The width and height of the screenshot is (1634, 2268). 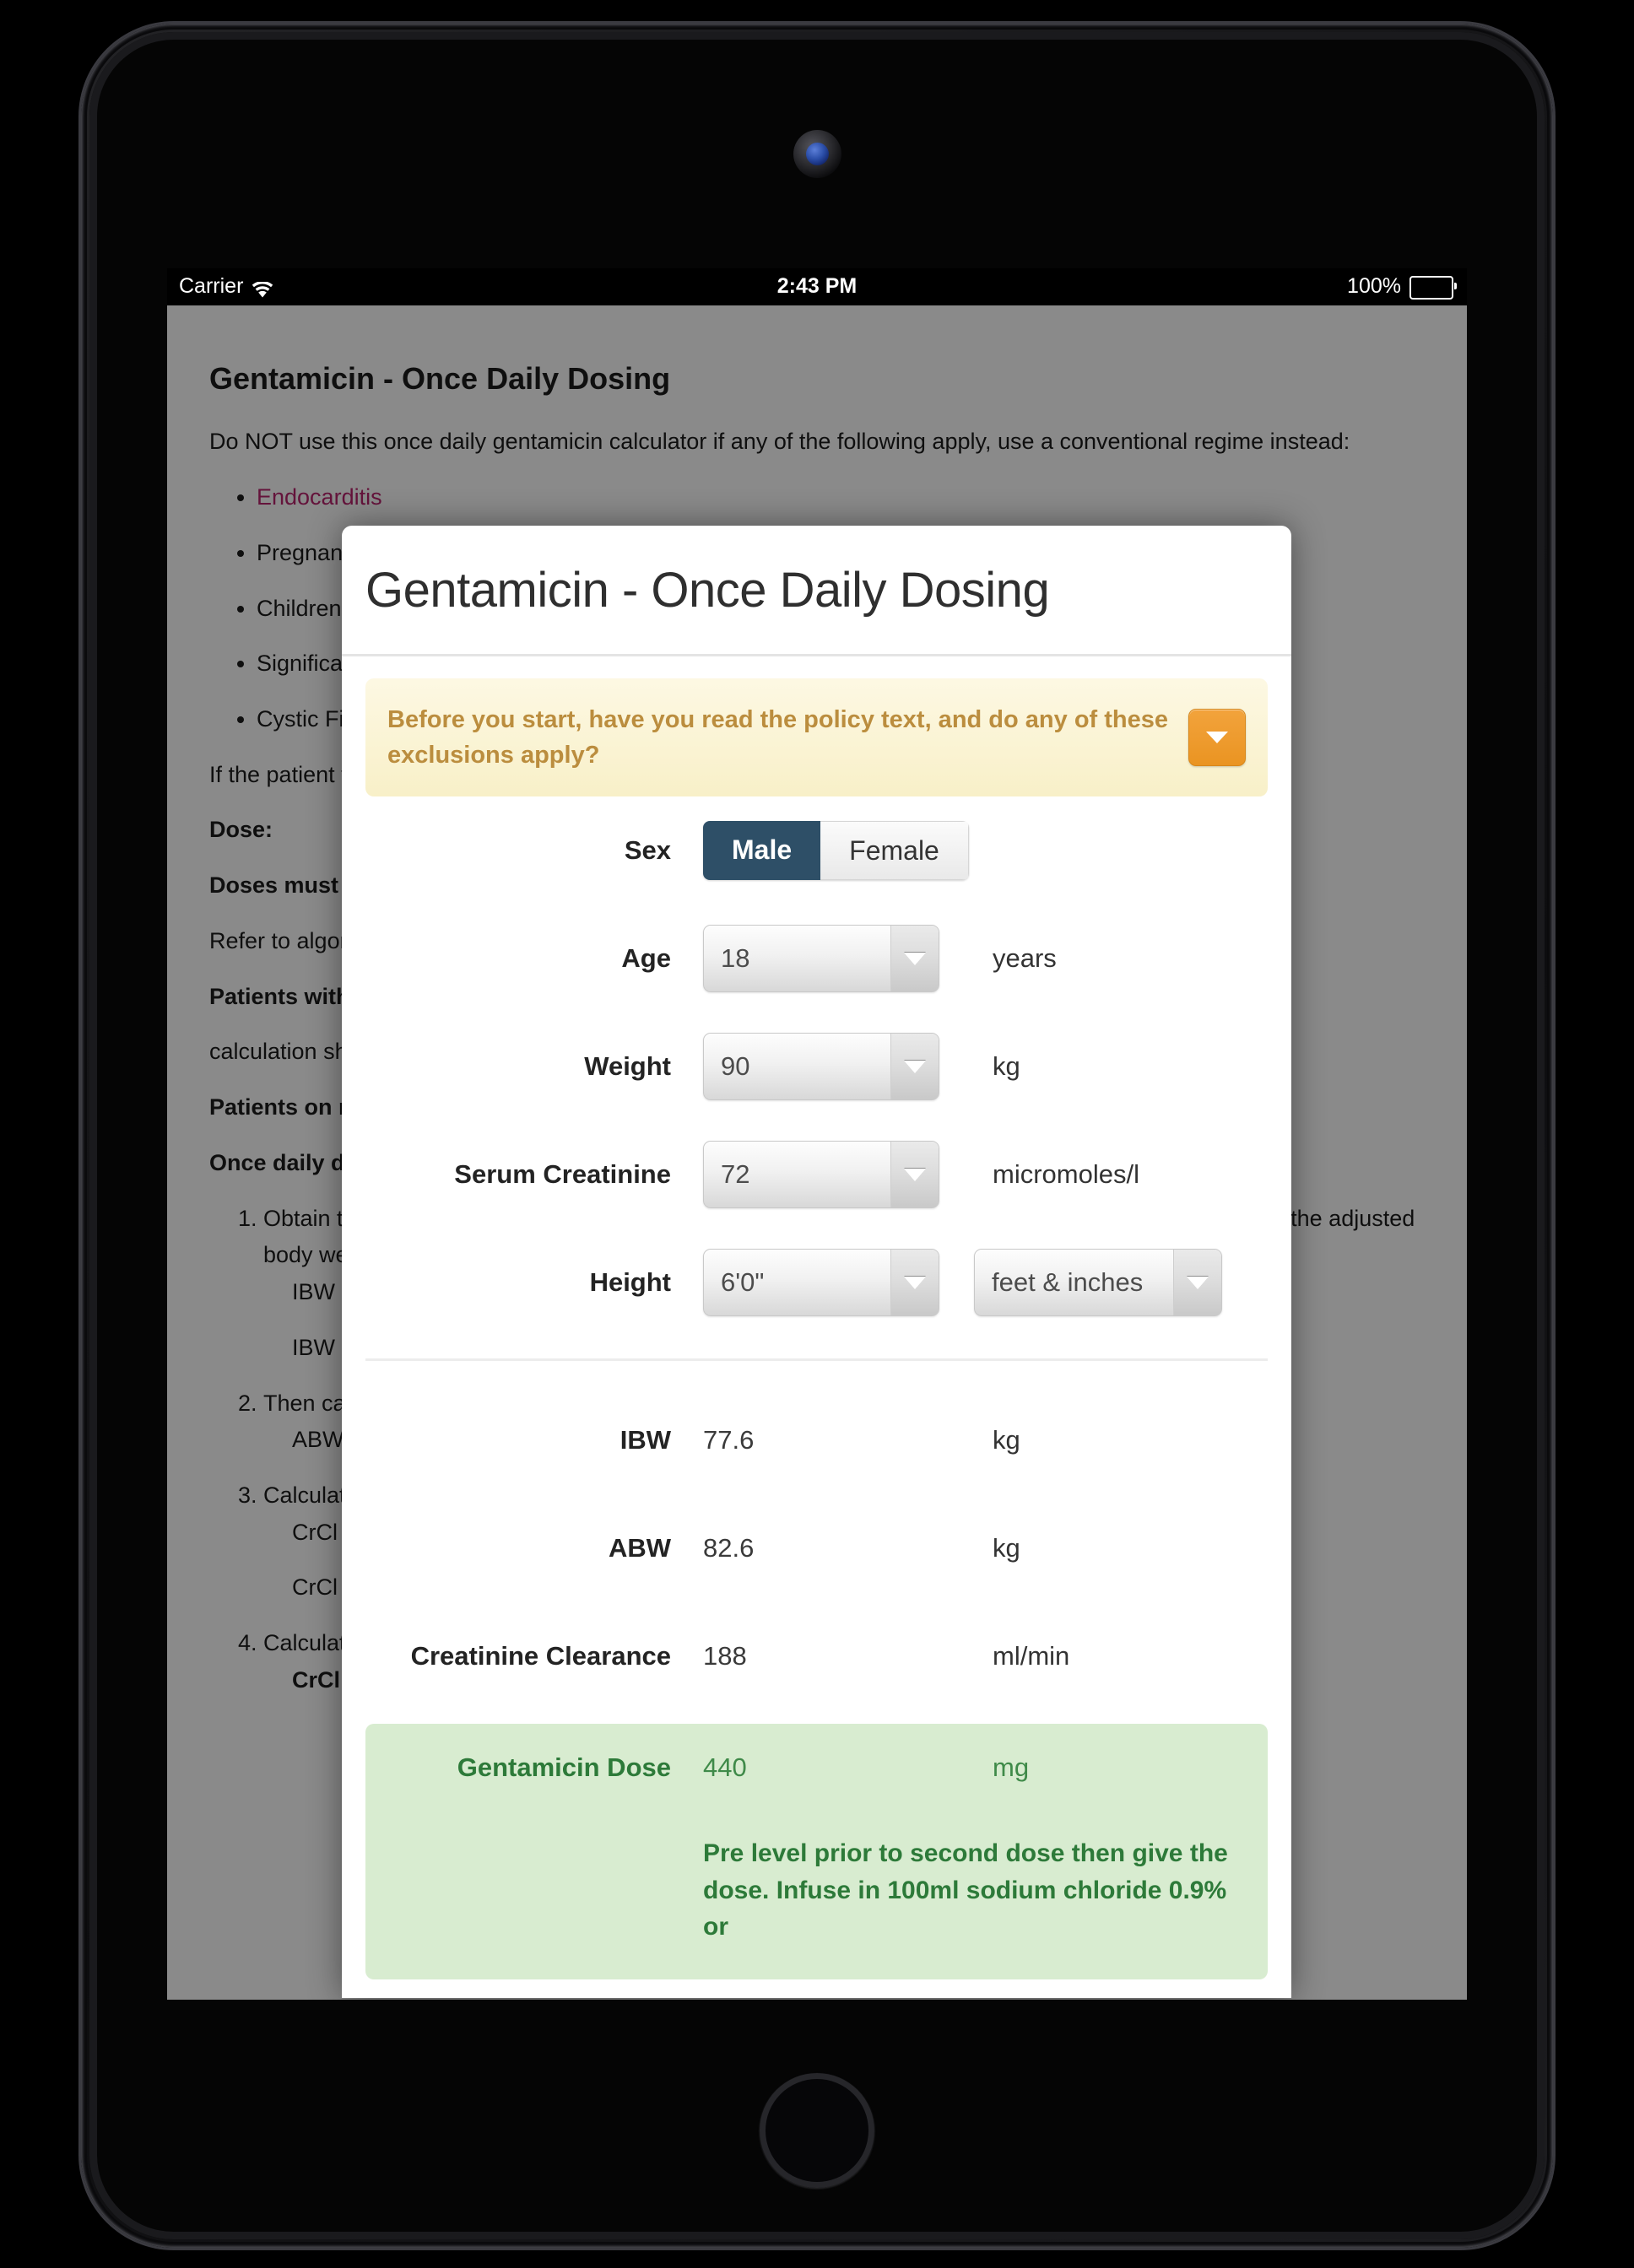 I want to click on sex-option-male: Male, so click(x=762, y=850).